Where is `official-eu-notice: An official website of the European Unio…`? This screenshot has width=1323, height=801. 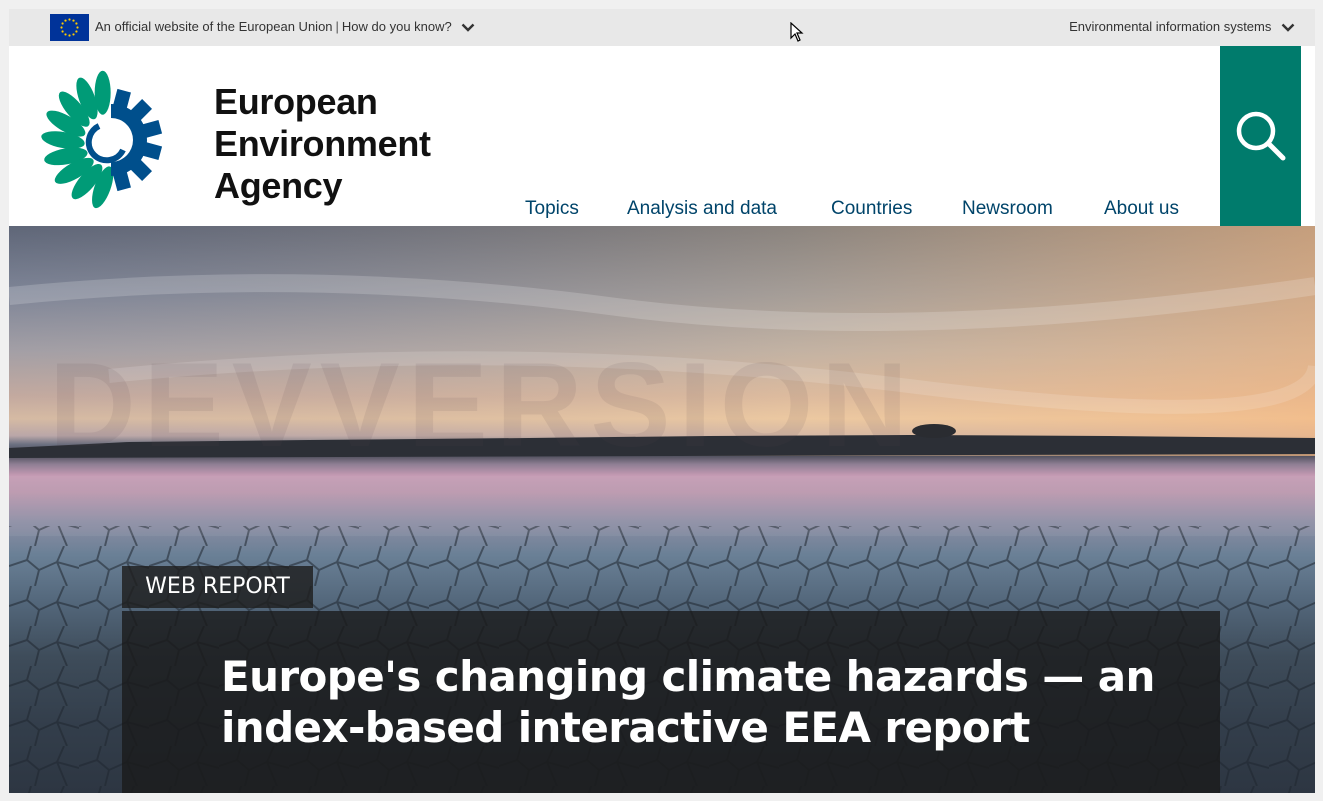
official-eu-notice: An official website of the European Unio… is located at coordinates (285, 27).